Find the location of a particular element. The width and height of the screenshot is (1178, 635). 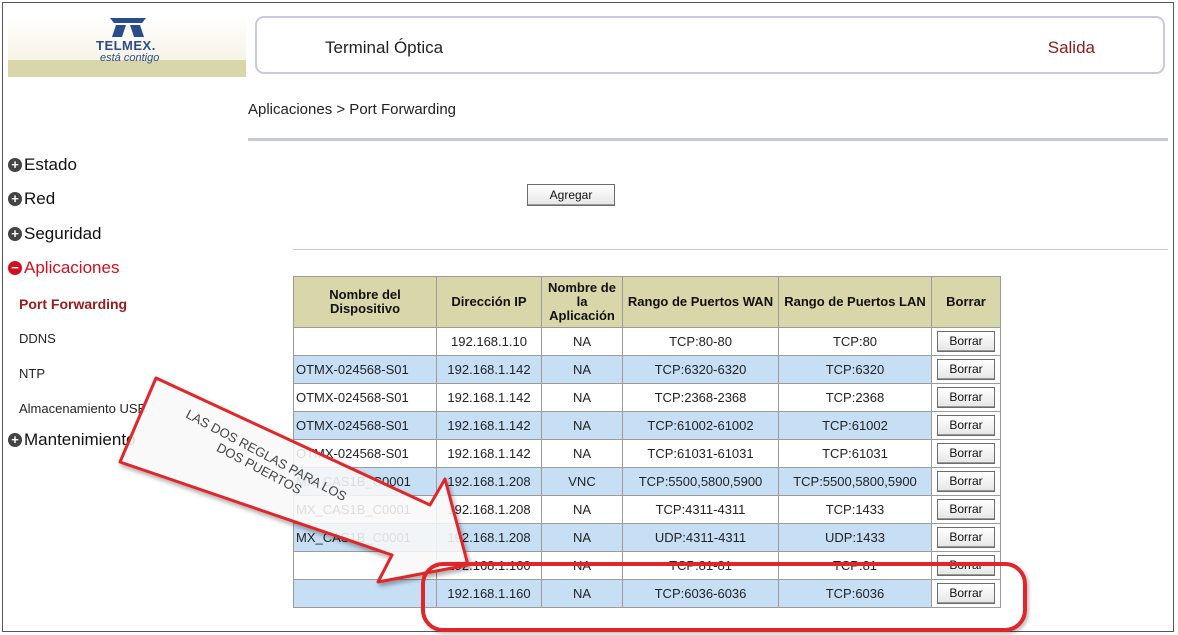

sidebar-item-label: Aplicaciones is located at coordinates (72, 267).